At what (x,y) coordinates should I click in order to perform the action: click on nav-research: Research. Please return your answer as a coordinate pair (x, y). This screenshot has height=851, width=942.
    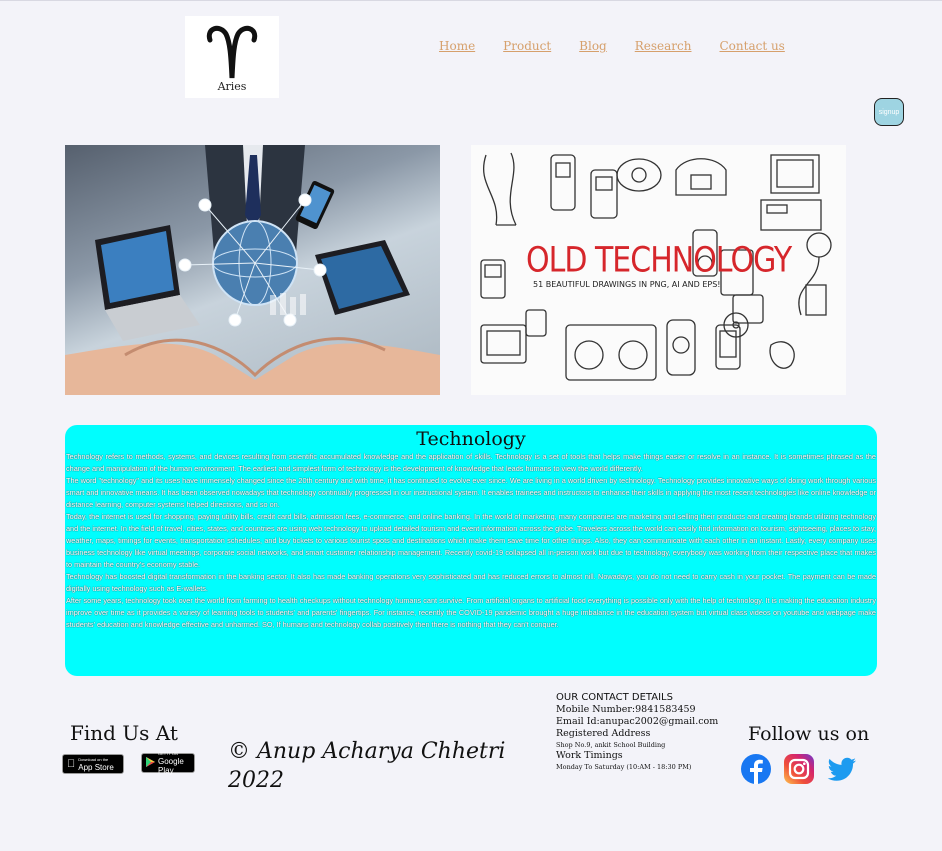
    Looking at the image, I should click on (663, 46).